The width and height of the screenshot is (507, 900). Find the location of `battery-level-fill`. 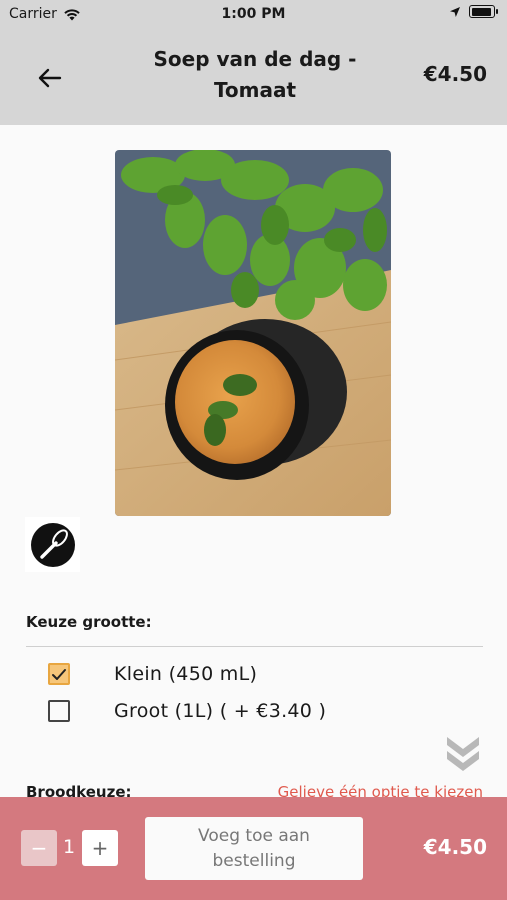

battery-level-fill is located at coordinates (481, 11).